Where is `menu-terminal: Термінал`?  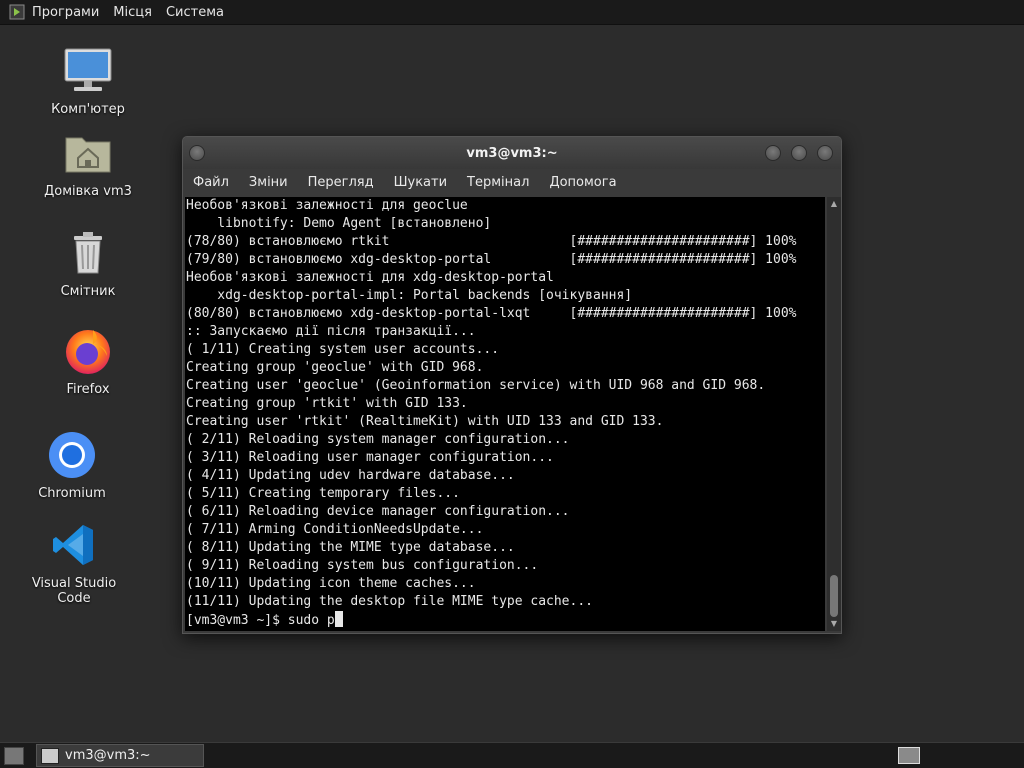 menu-terminal: Термінал is located at coordinates (498, 182).